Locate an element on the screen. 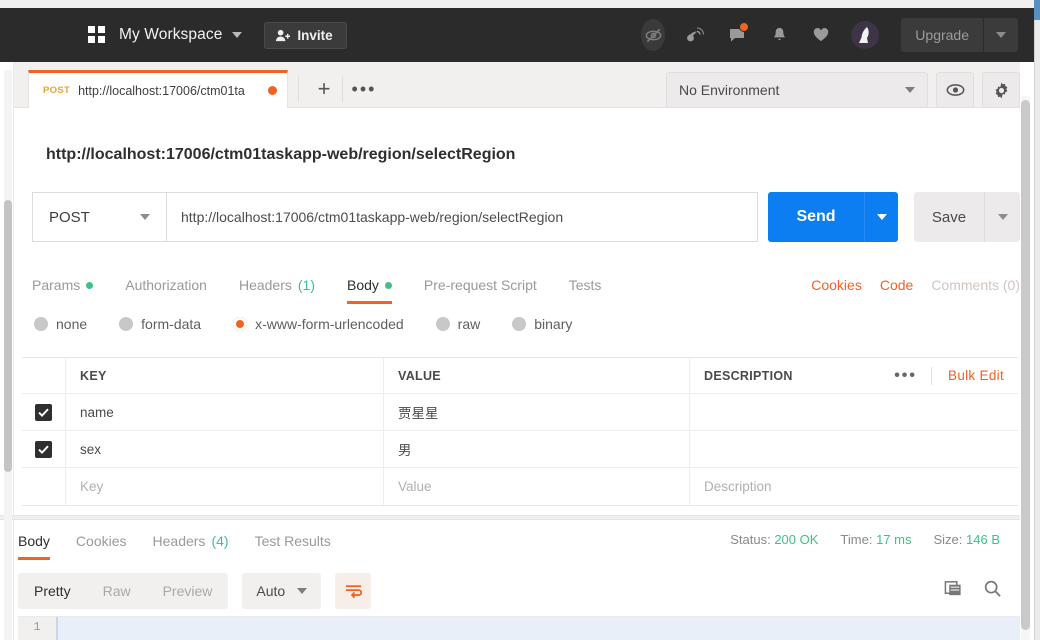  save-options-button is located at coordinates (1002, 217).